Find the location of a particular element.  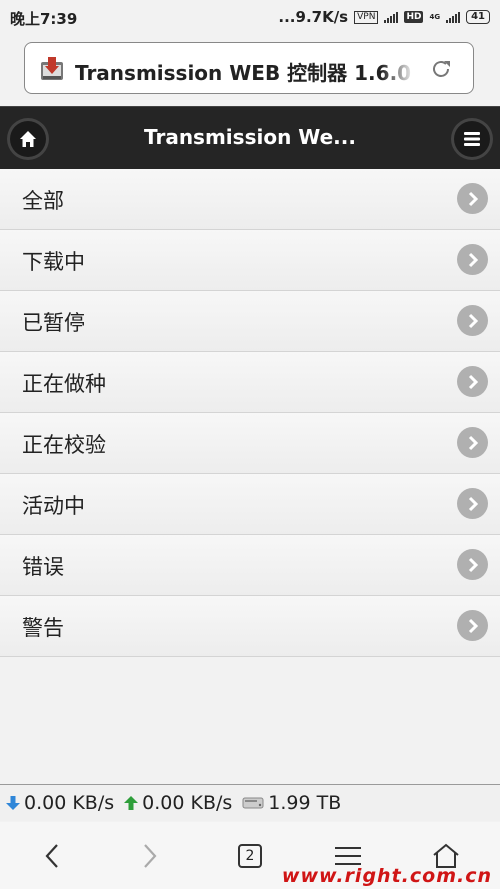

chevron-left-icon is located at coordinates (51, 856).